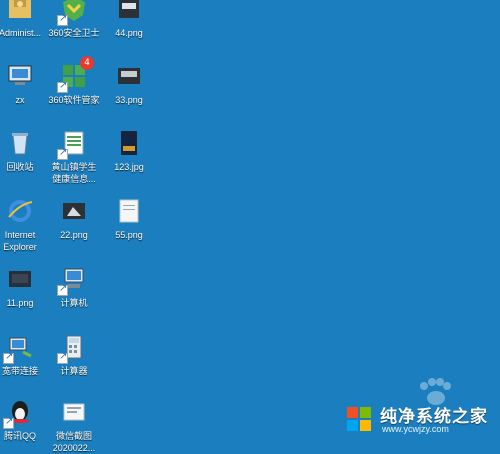 This screenshot has height=454, width=500. Describe the element at coordinates (415, 429) in the screenshot. I see `watermark-url: www.ycwjzy.com` at that location.